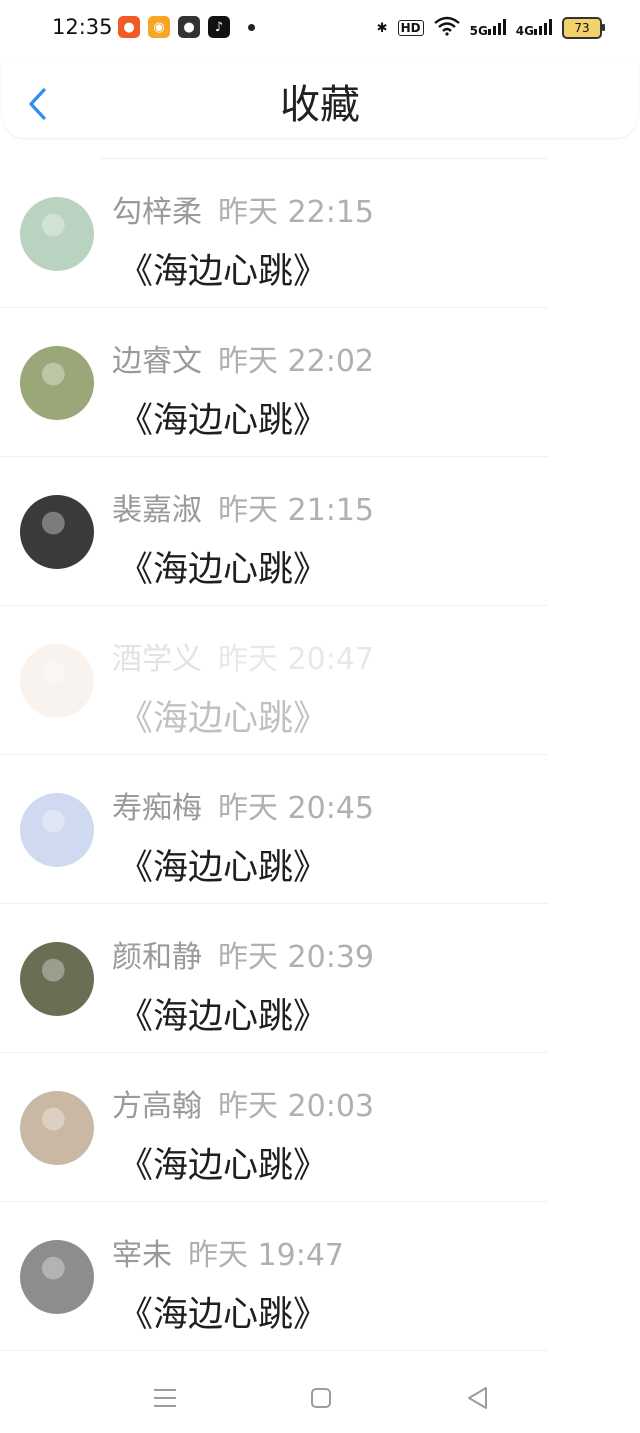 This screenshot has height=1433, width=640. I want to click on item-meta: 颜和静 昨天 20:39, so click(243, 954).